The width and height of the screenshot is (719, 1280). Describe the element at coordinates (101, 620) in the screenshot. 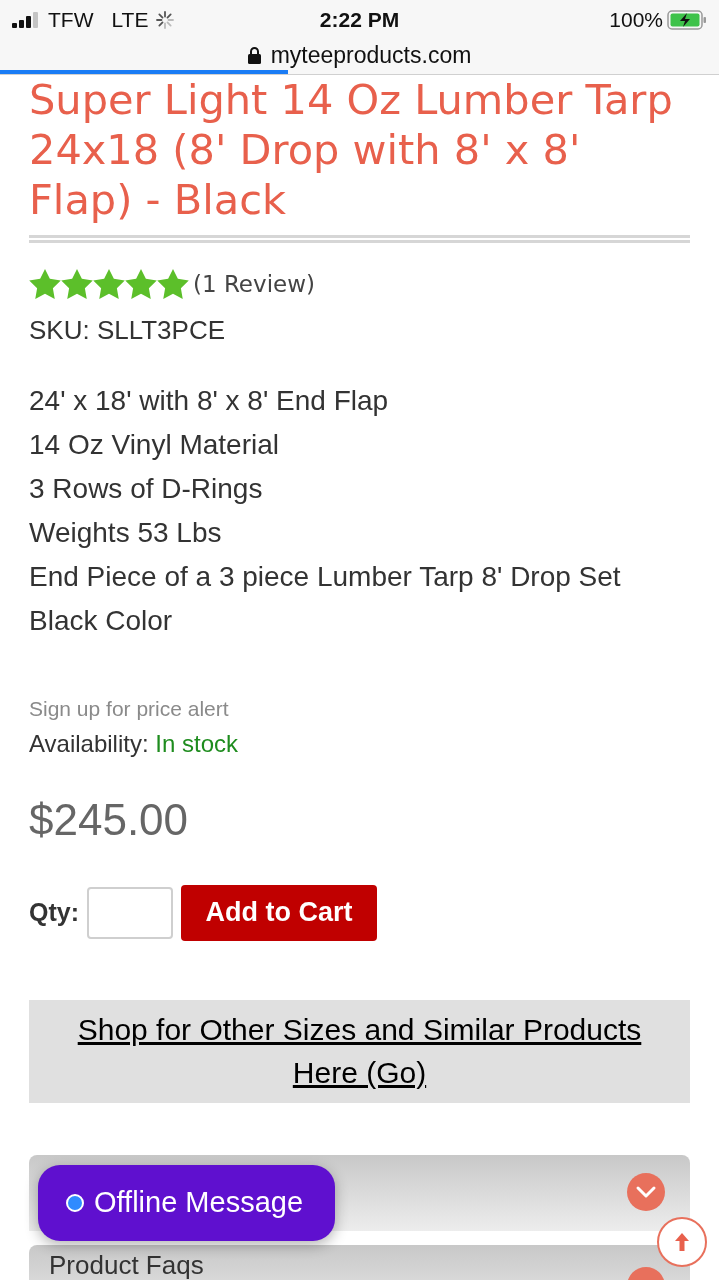

I see `feature-text: Black Color` at that location.